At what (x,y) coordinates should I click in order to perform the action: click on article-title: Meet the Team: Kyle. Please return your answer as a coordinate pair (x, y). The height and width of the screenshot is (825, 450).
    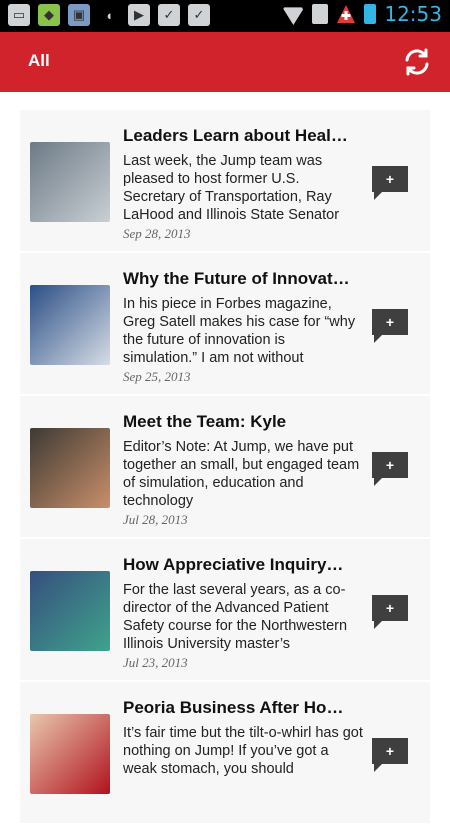
    Looking at the image, I should click on (205, 421).